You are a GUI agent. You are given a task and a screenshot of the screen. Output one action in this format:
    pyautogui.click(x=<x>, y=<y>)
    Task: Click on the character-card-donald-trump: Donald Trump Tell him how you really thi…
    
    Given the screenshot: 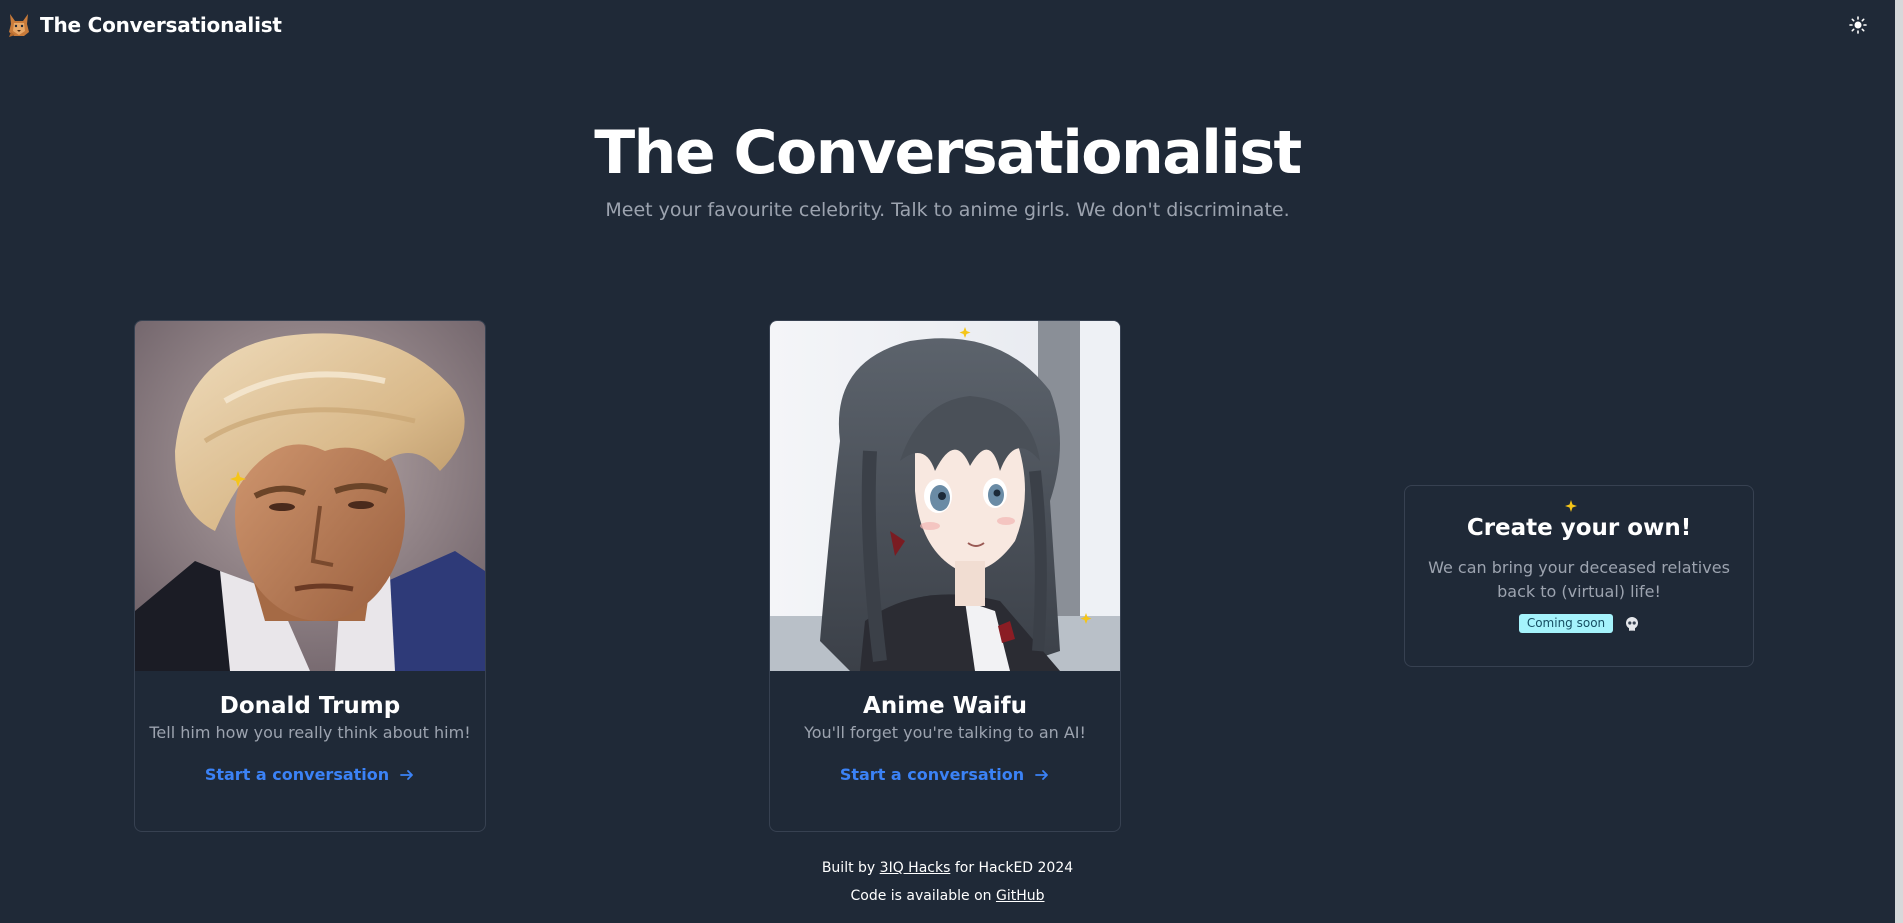 What is the action you would take?
    pyautogui.click(x=310, y=576)
    